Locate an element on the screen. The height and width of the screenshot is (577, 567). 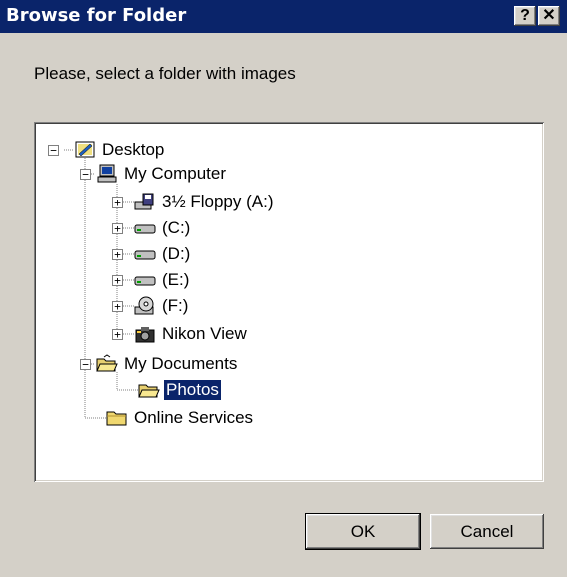
tree-item-desktop: Desktop is located at coordinates (120, 150).